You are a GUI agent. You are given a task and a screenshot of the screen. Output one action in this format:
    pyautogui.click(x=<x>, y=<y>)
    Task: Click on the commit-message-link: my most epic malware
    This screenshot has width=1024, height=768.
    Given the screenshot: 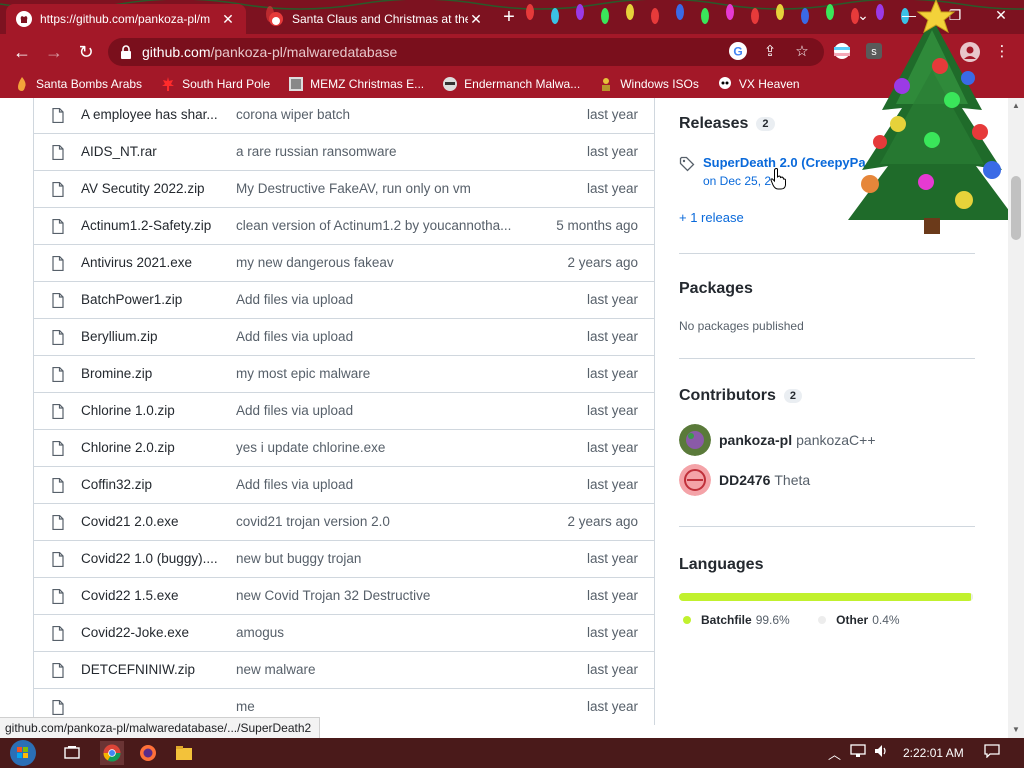 What is the action you would take?
    pyautogui.click(x=381, y=373)
    